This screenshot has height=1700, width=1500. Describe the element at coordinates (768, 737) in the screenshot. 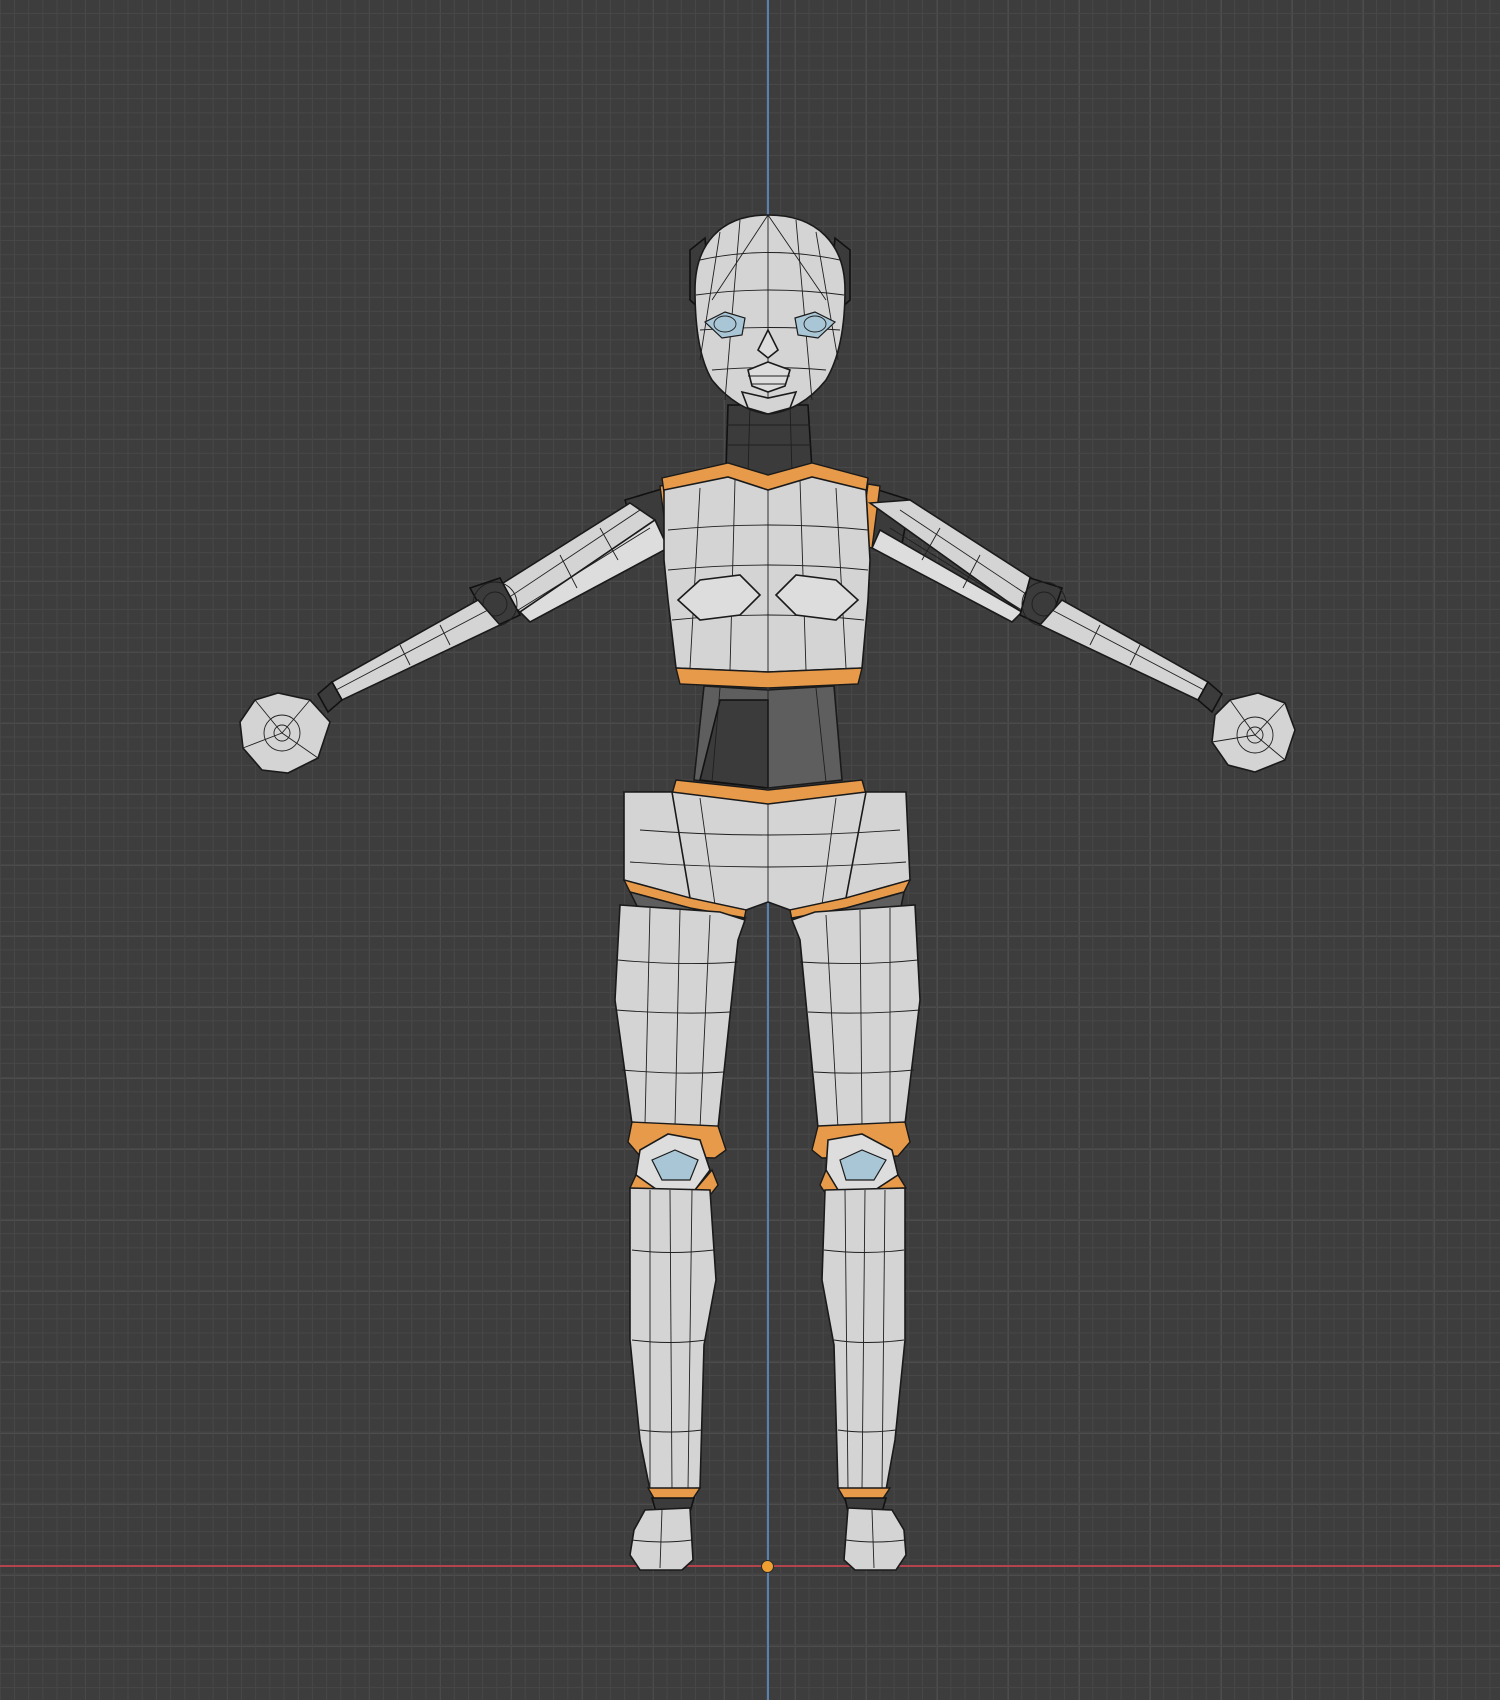

I see `waist` at that location.